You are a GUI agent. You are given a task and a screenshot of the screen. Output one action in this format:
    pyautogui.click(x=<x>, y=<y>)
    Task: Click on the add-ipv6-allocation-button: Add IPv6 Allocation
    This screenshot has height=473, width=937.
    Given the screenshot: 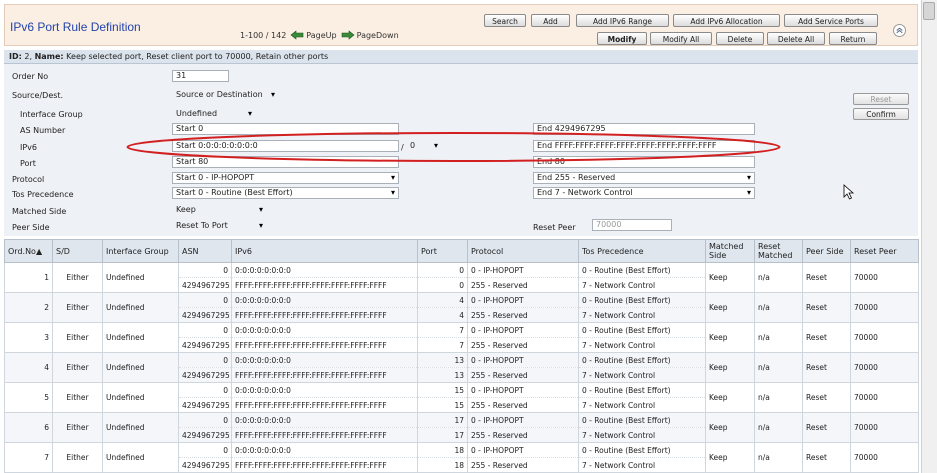 What is the action you would take?
    pyautogui.click(x=726, y=20)
    